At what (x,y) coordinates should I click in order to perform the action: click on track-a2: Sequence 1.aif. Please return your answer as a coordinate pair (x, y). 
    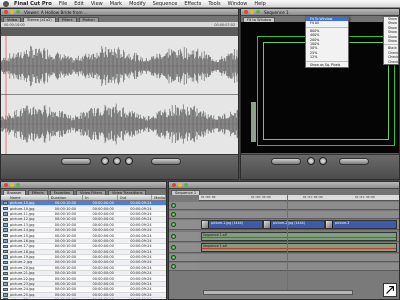
    Looking at the image, I should click on (299, 248).